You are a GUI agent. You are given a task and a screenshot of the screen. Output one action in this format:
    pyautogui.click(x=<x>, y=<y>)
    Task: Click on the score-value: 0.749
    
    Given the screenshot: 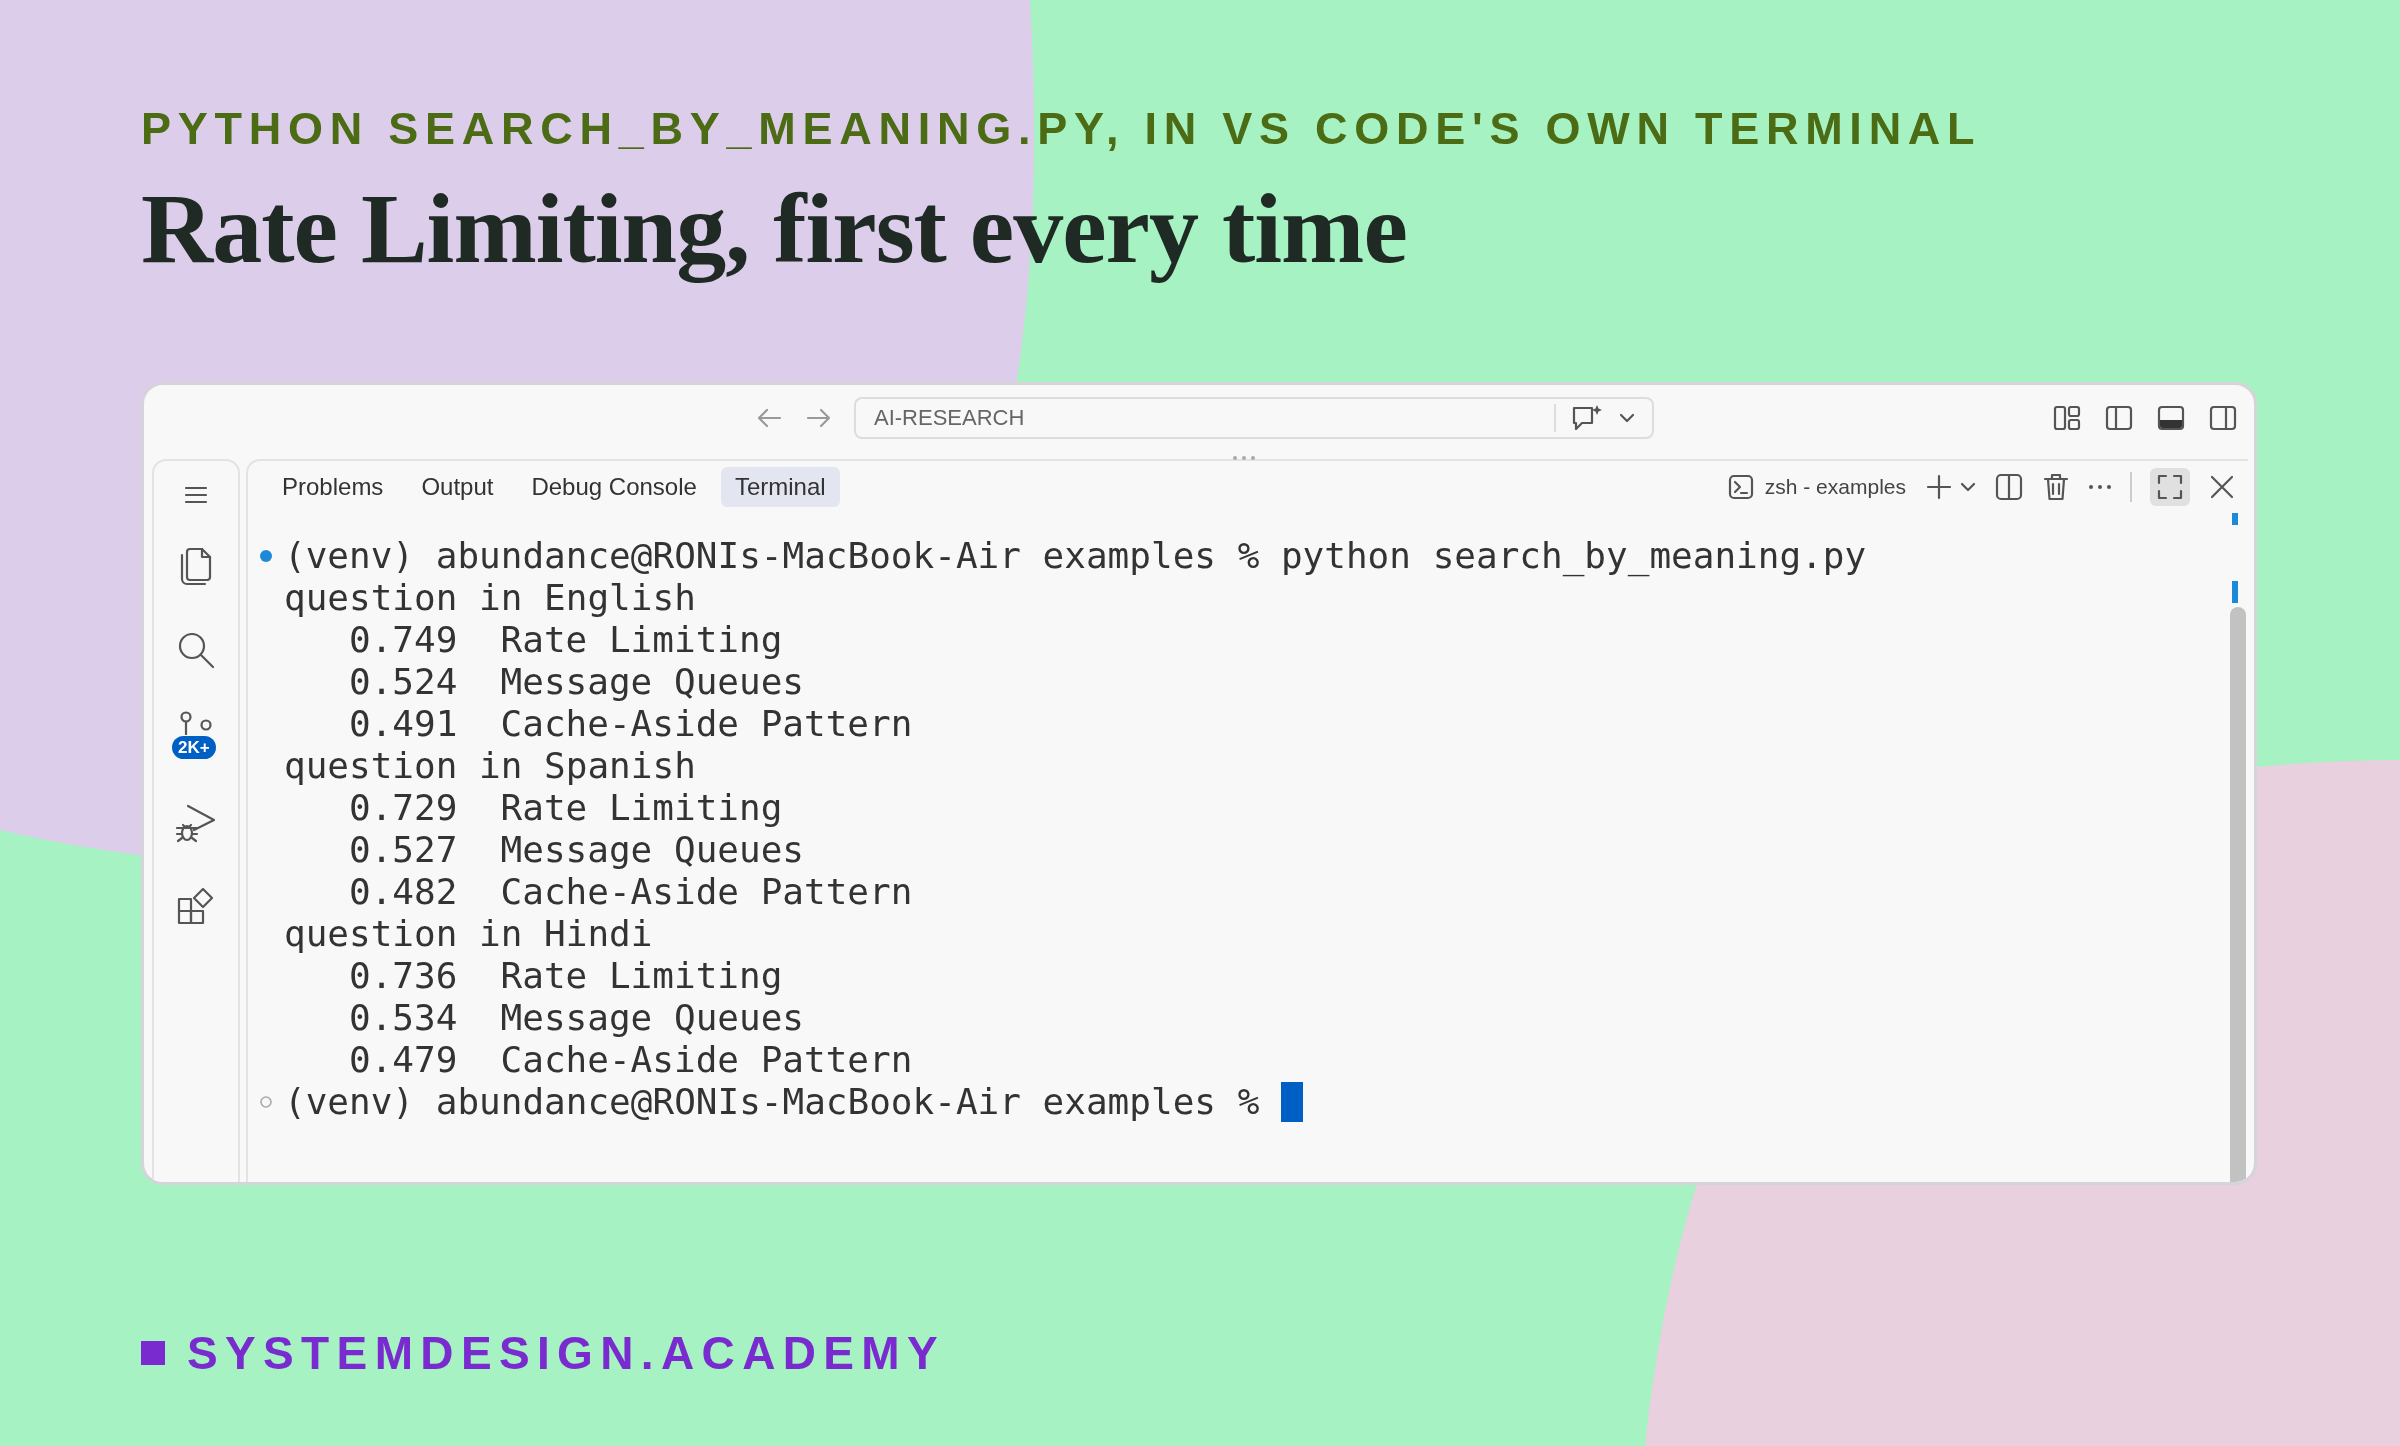 What is the action you would take?
    pyautogui.click(x=403, y=640)
    